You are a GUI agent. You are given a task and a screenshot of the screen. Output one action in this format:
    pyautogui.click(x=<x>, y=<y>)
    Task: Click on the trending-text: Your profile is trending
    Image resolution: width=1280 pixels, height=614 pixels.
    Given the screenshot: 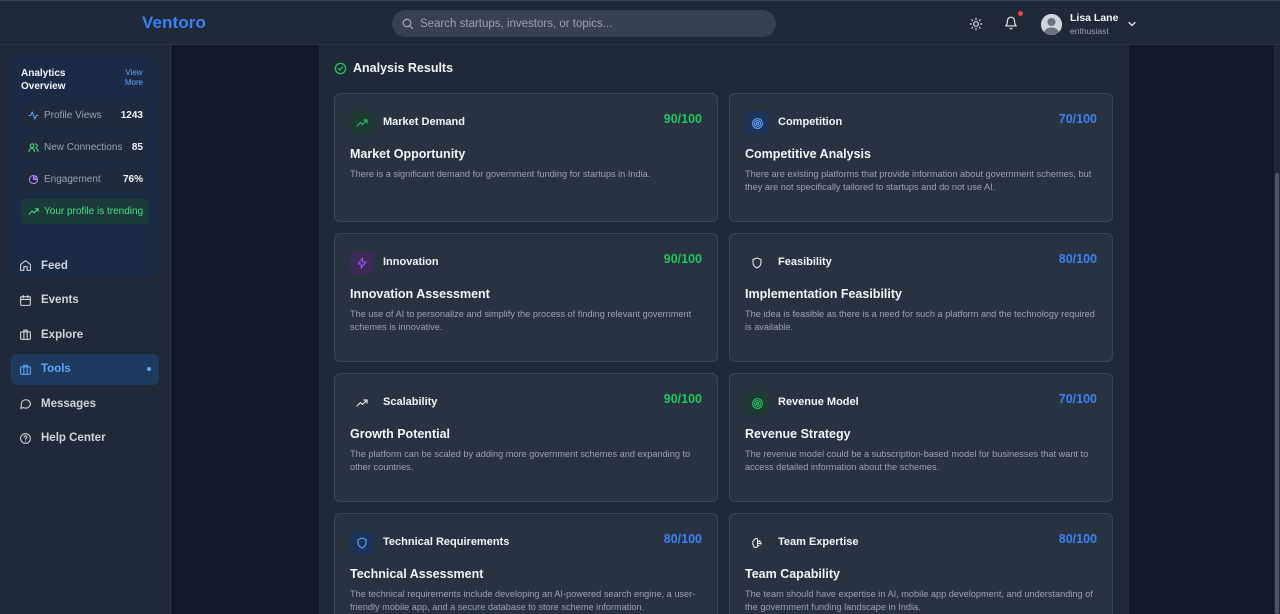 What is the action you would take?
    pyautogui.click(x=94, y=211)
    